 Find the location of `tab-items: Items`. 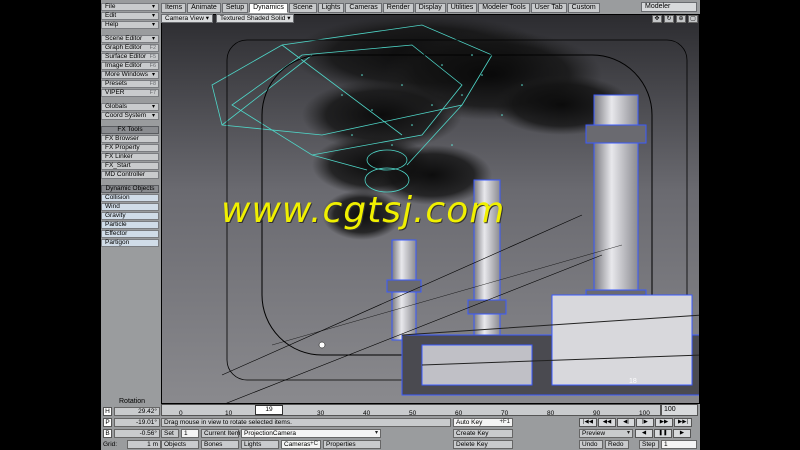

tab-items: Items is located at coordinates (174, 8).